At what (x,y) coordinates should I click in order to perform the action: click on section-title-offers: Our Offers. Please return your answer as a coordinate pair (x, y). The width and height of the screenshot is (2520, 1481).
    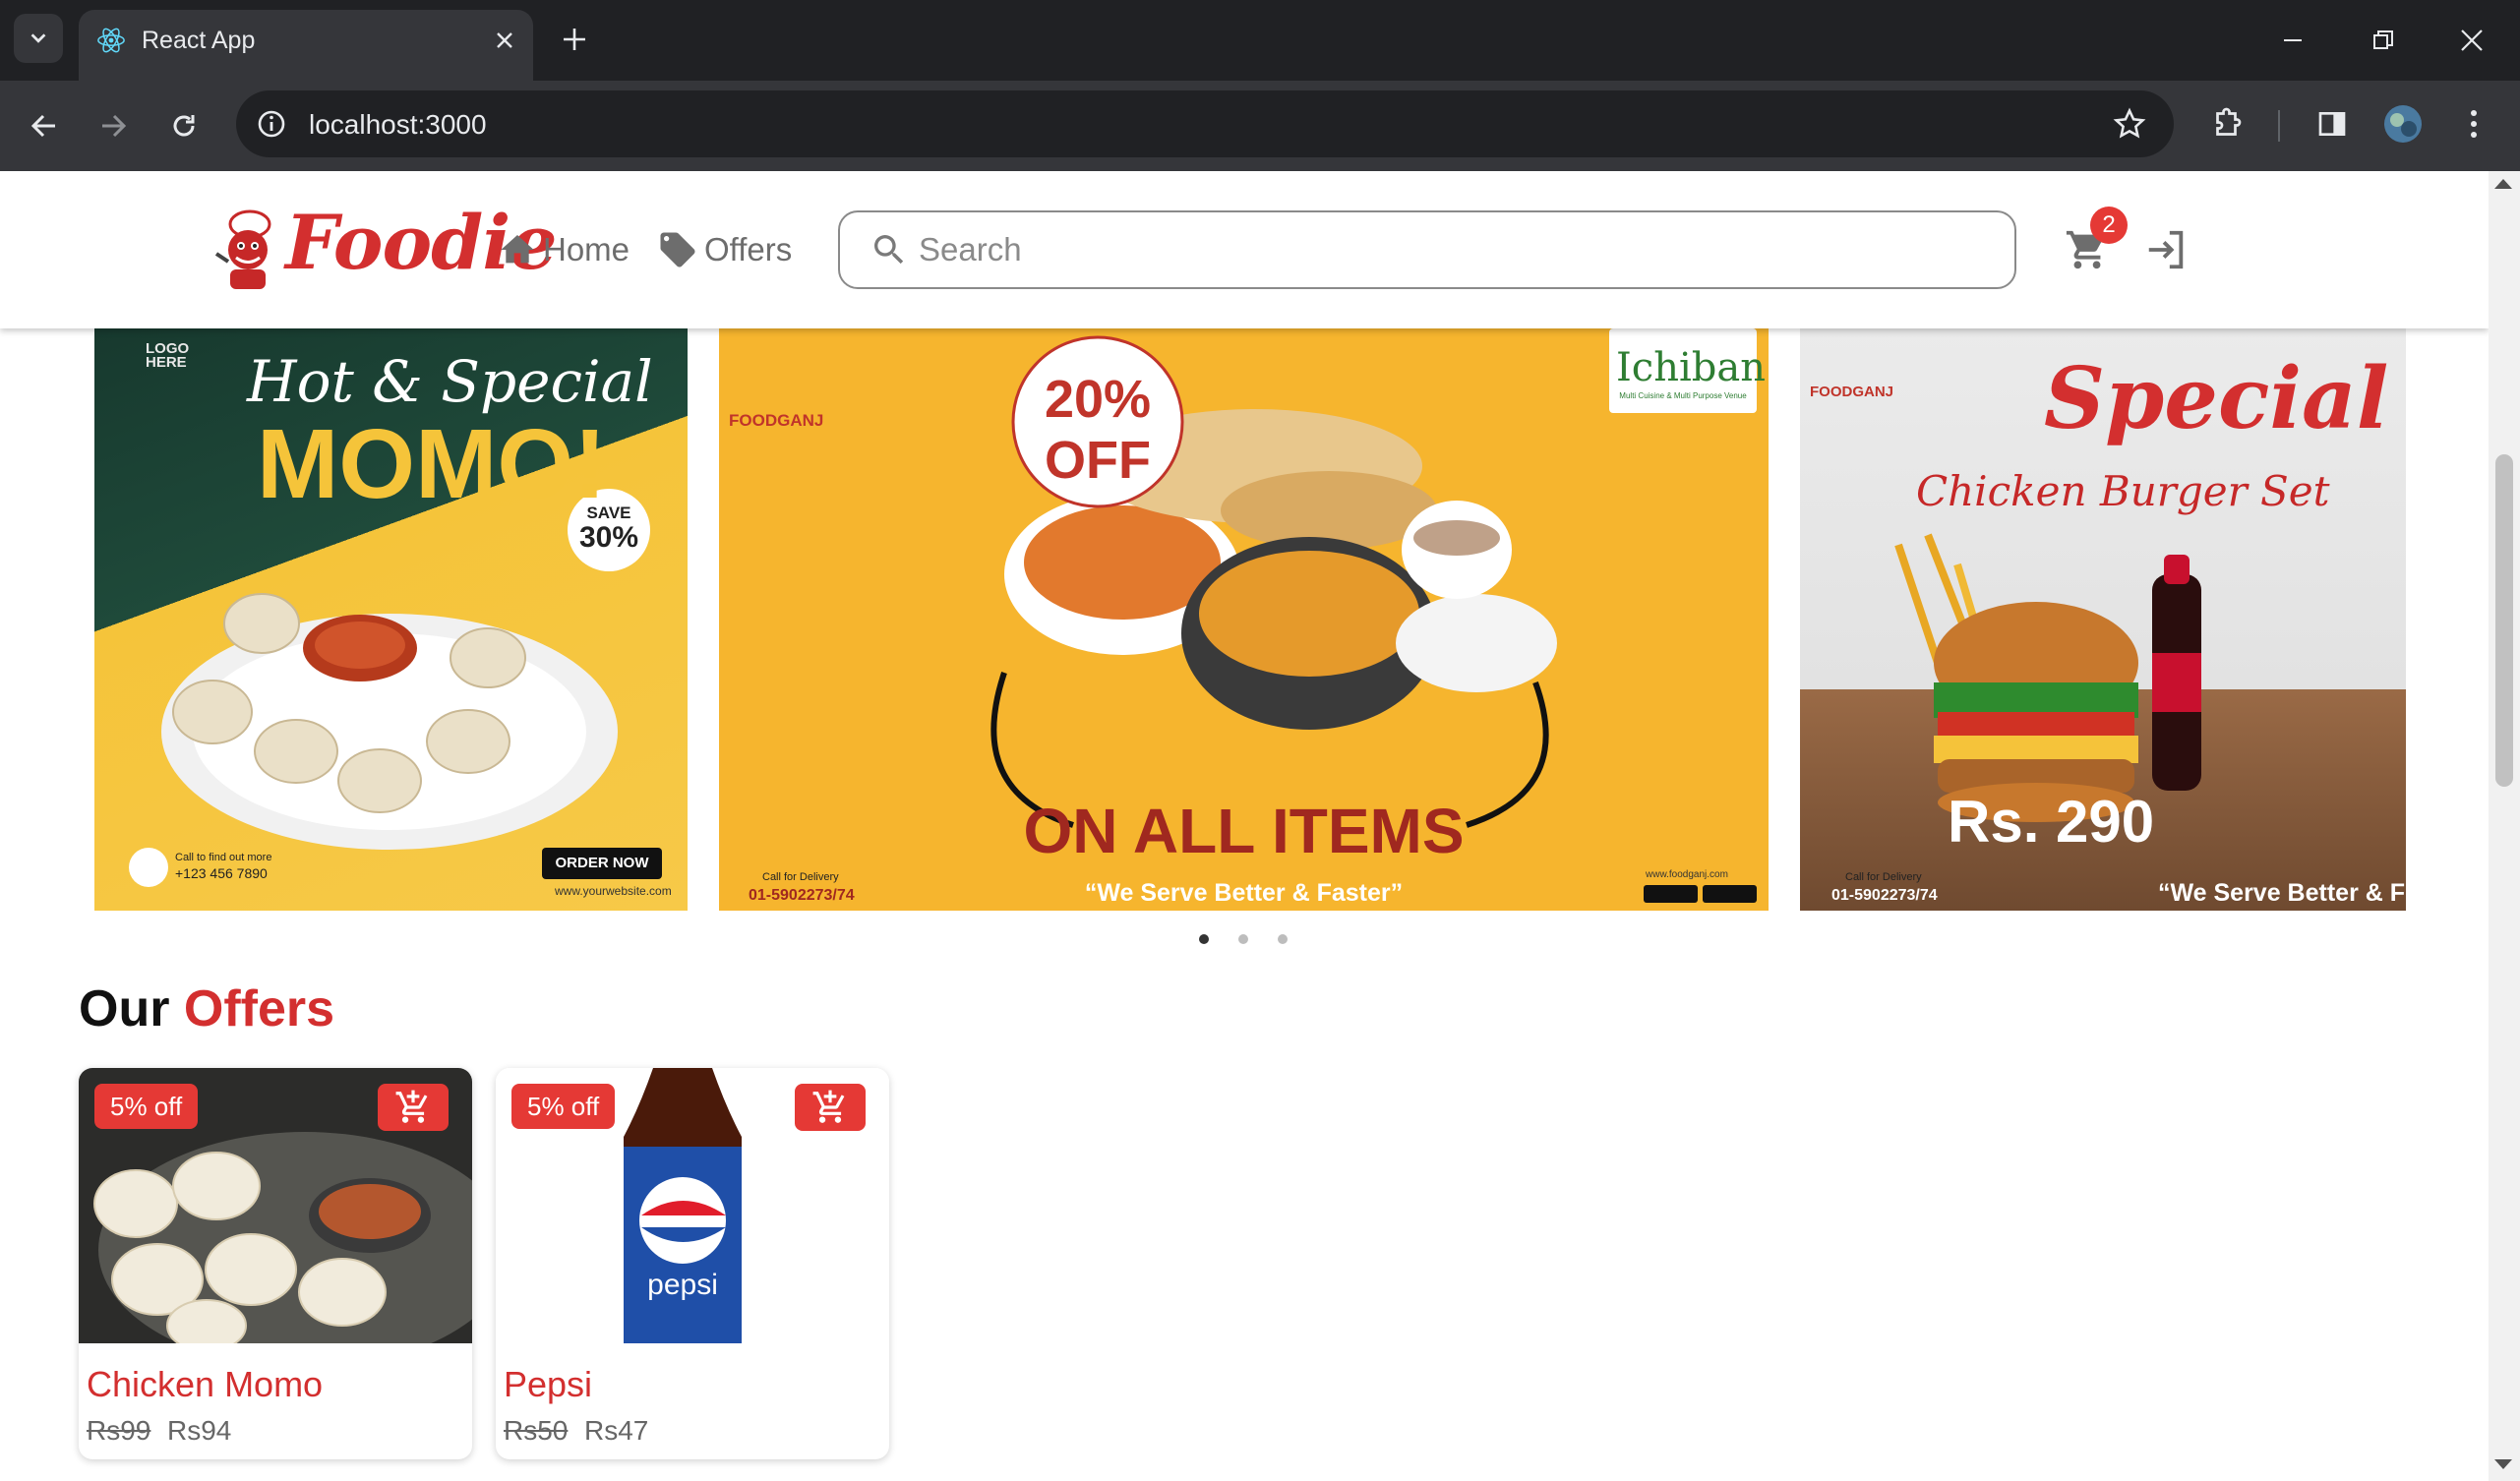
    Looking at the image, I should click on (206, 1008).